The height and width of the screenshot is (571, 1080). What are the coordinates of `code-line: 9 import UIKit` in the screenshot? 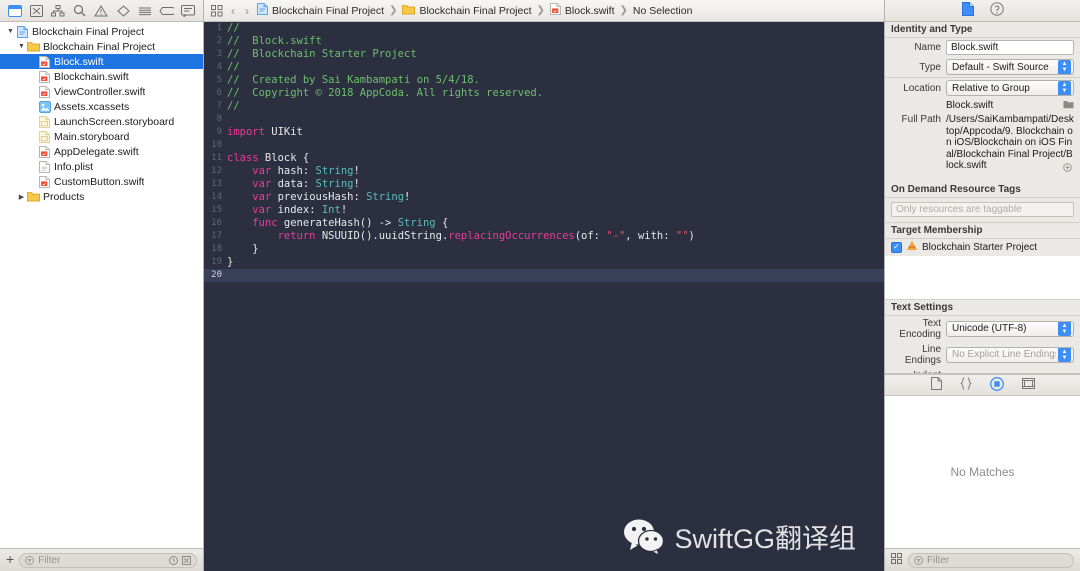 It's located at (544, 132).